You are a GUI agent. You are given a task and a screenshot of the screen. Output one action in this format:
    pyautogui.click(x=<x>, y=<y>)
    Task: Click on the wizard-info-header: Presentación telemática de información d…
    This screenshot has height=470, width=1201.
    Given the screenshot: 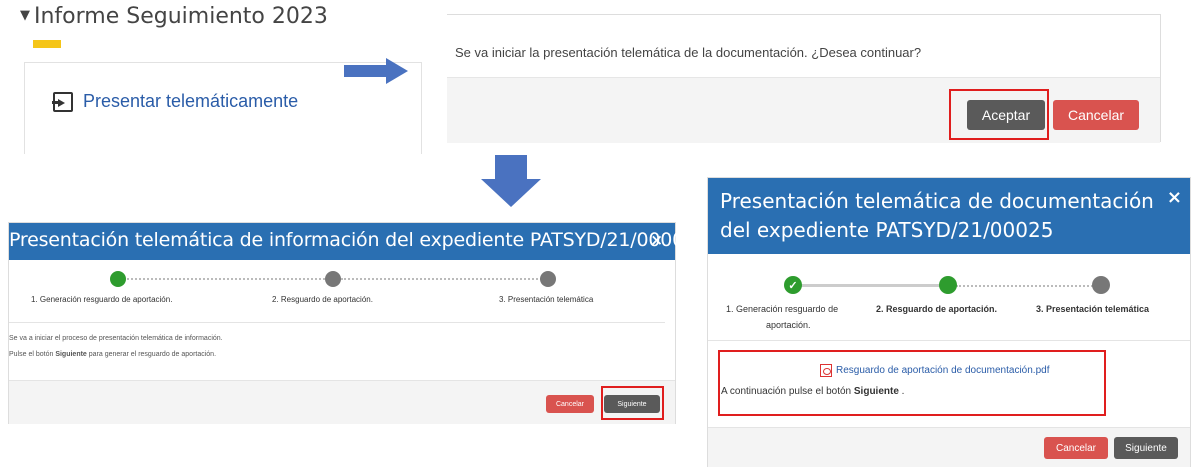 What is the action you would take?
    pyautogui.click(x=352, y=241)
    